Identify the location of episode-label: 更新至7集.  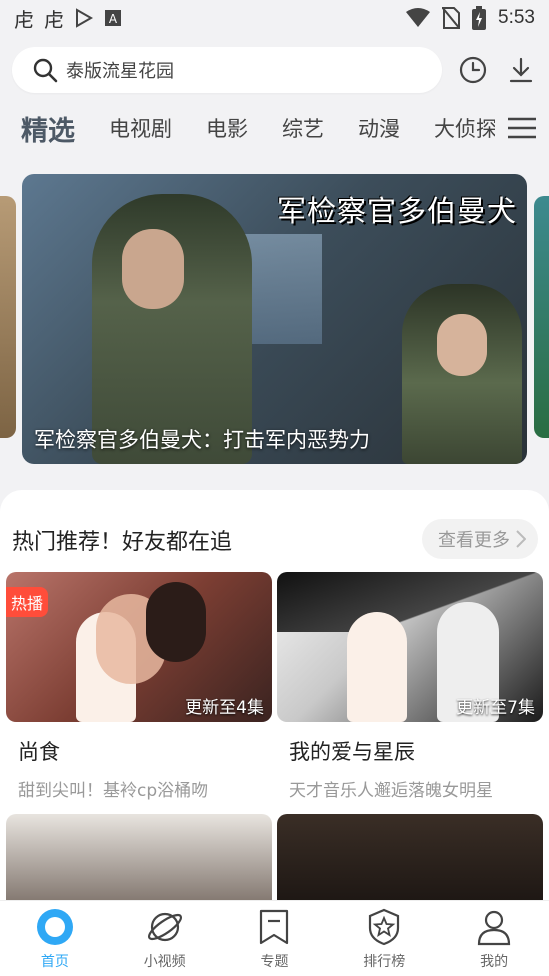
(495, 708).